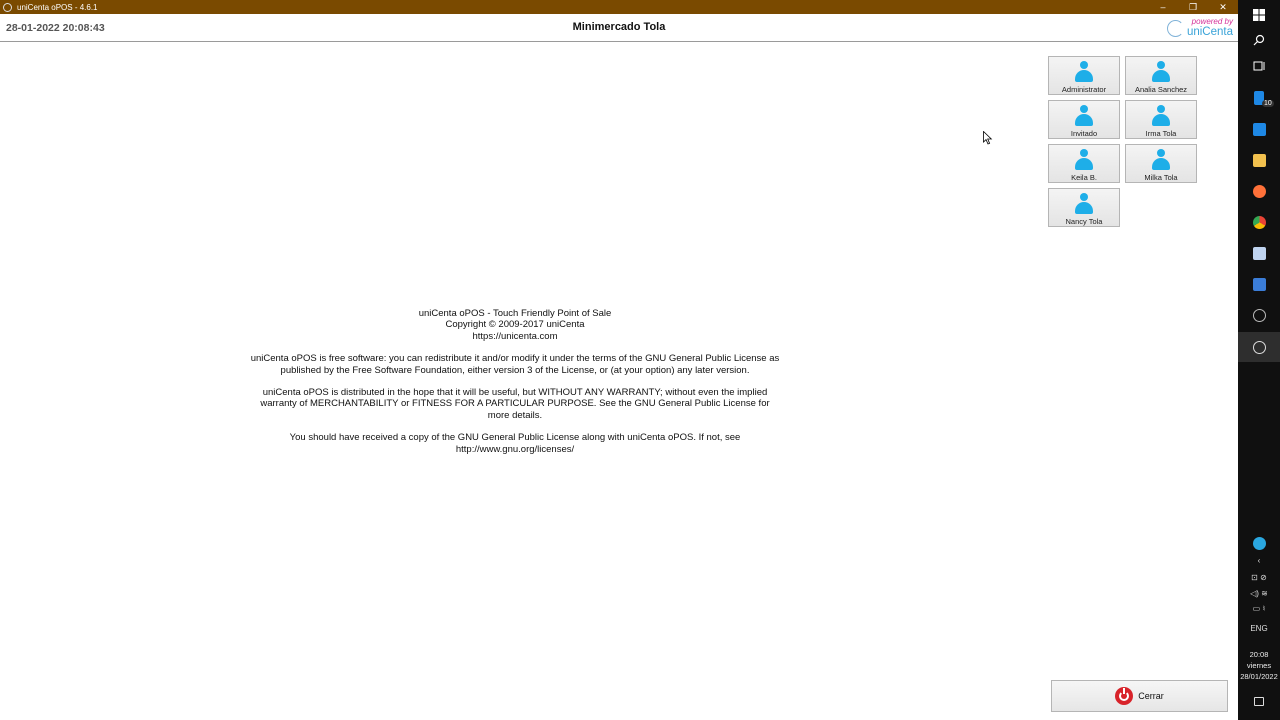  Describe the element at coordinates (1259, 253) in the screenshot. I see `virtualbox-icon` at that location.